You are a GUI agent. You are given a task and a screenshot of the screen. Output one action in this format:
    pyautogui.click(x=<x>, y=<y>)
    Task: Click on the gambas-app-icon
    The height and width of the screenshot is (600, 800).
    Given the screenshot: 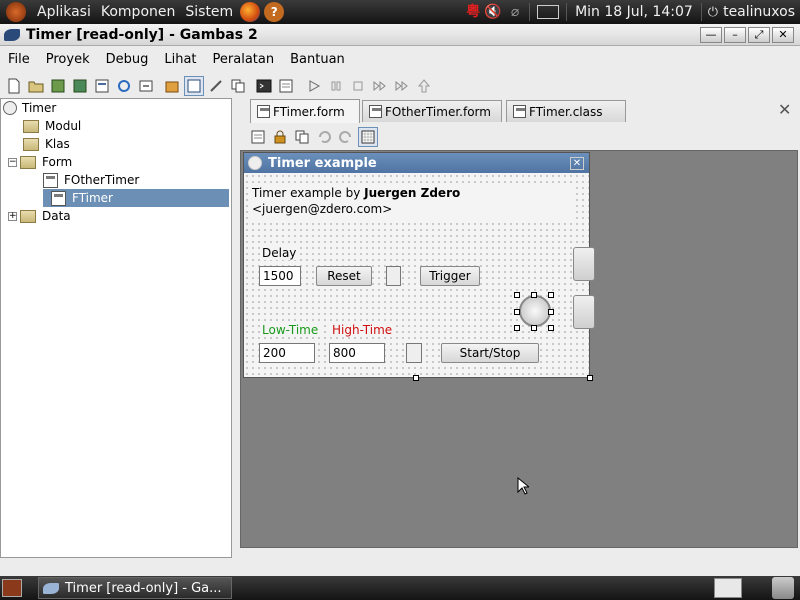 What is the action you would take?
    pyautogui.click(x=51, y=588)
    